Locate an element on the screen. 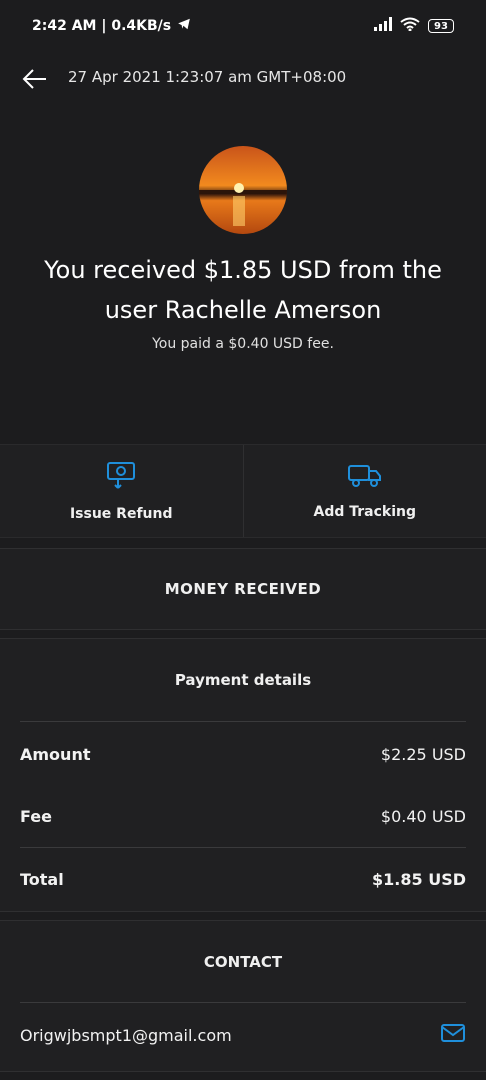  contact-email-row: Origwjbsmpt1@gmail.com is located at coordinates (243, 1035).